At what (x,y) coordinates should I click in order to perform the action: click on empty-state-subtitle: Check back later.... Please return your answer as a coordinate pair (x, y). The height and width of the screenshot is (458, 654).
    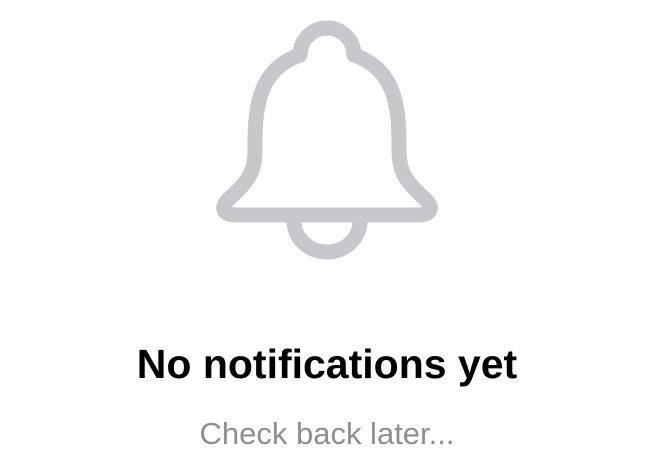
    Looking at the image, I should click on (327, 433).